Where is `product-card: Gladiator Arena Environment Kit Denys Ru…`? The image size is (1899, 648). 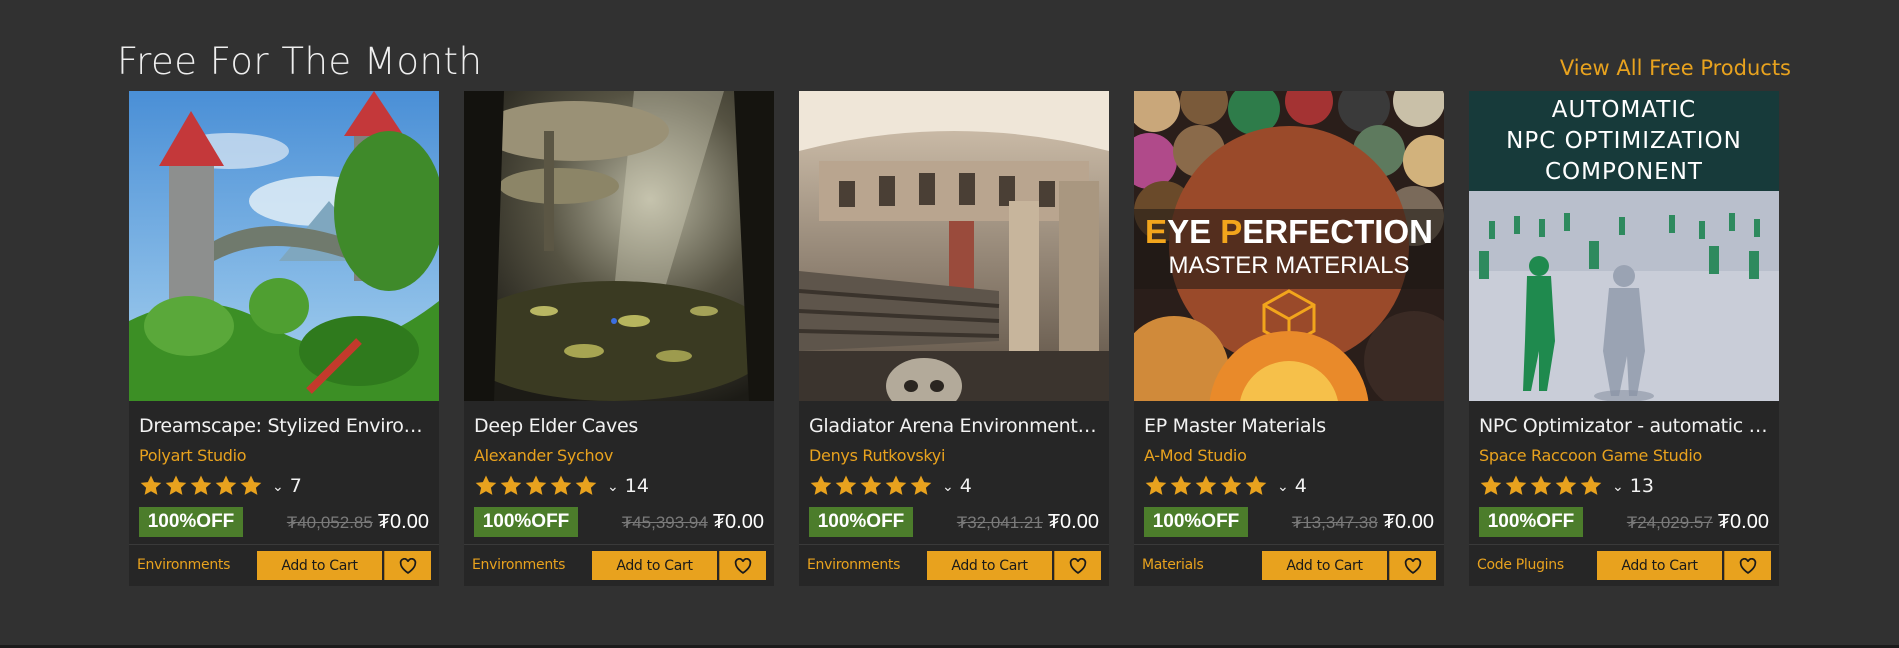
product-card: Gladiator Arena Environment Kit Denys Ru… is located at coordinates (954, 338).